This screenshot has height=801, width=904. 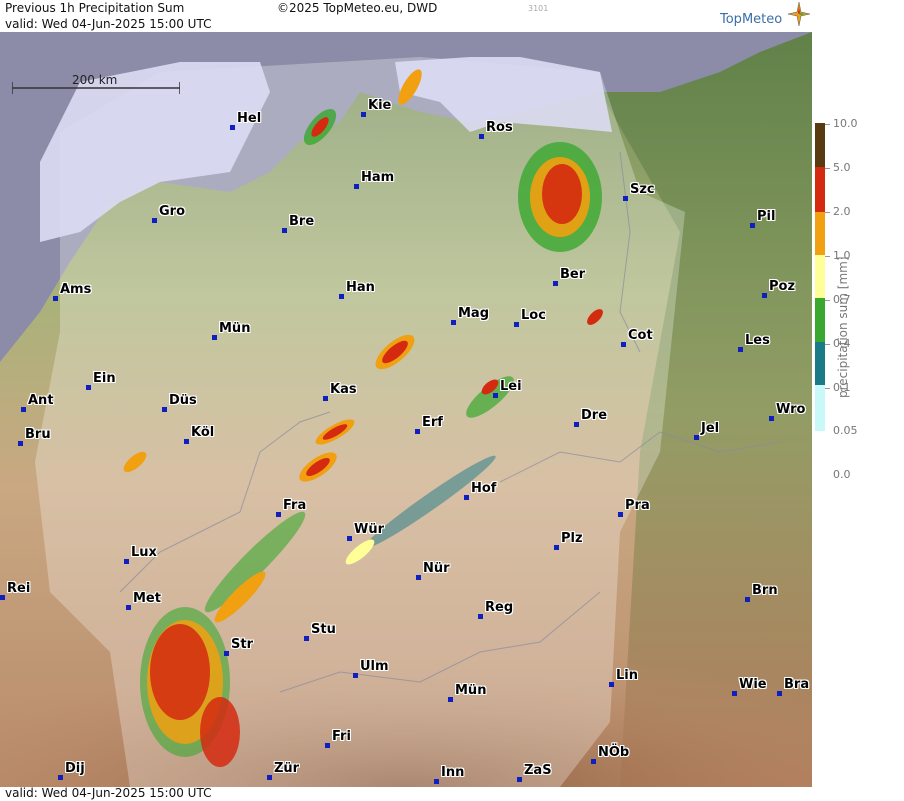 What do you see at coordinates (436, 568) in the screenshot?
I see `city-label: Nür` at bounding box center [436, 568].